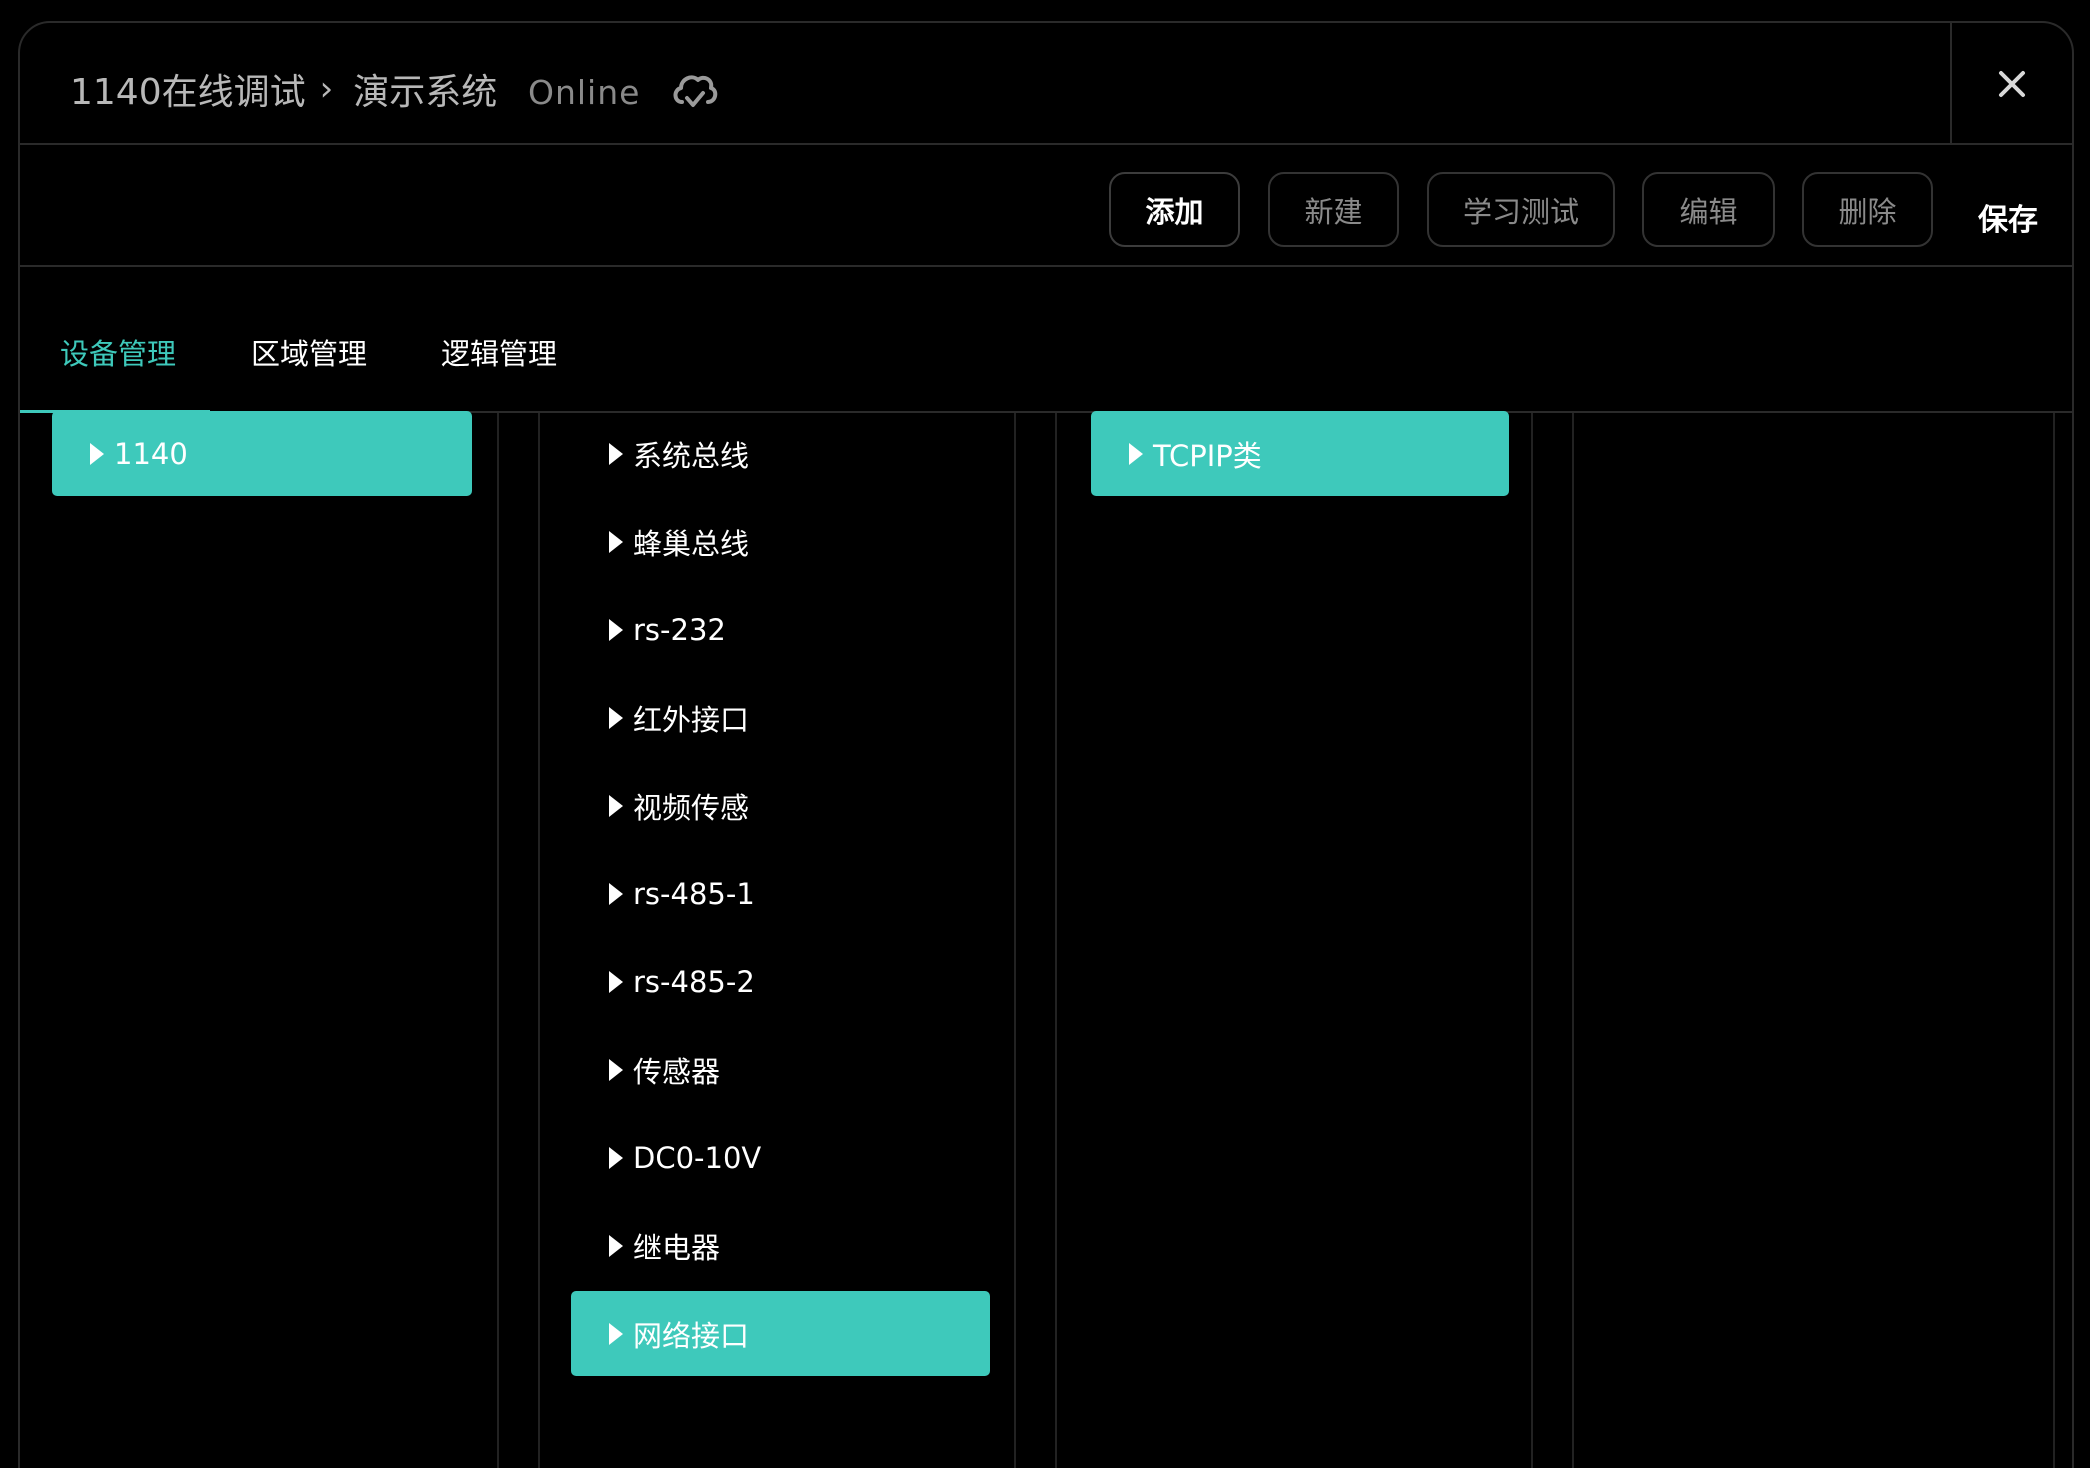 This screenshot has width=2090, height=1468. Describe the element at coordinates (677, 1071) in the screenshot. I see `list-item-label: 传感器` at that location.